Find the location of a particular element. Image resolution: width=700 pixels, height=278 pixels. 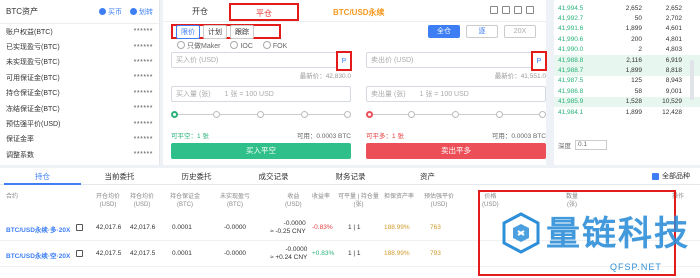

sell-availability: 可平多：1 张 可用：0.0003 BTC is located at coordinates (456, 135).